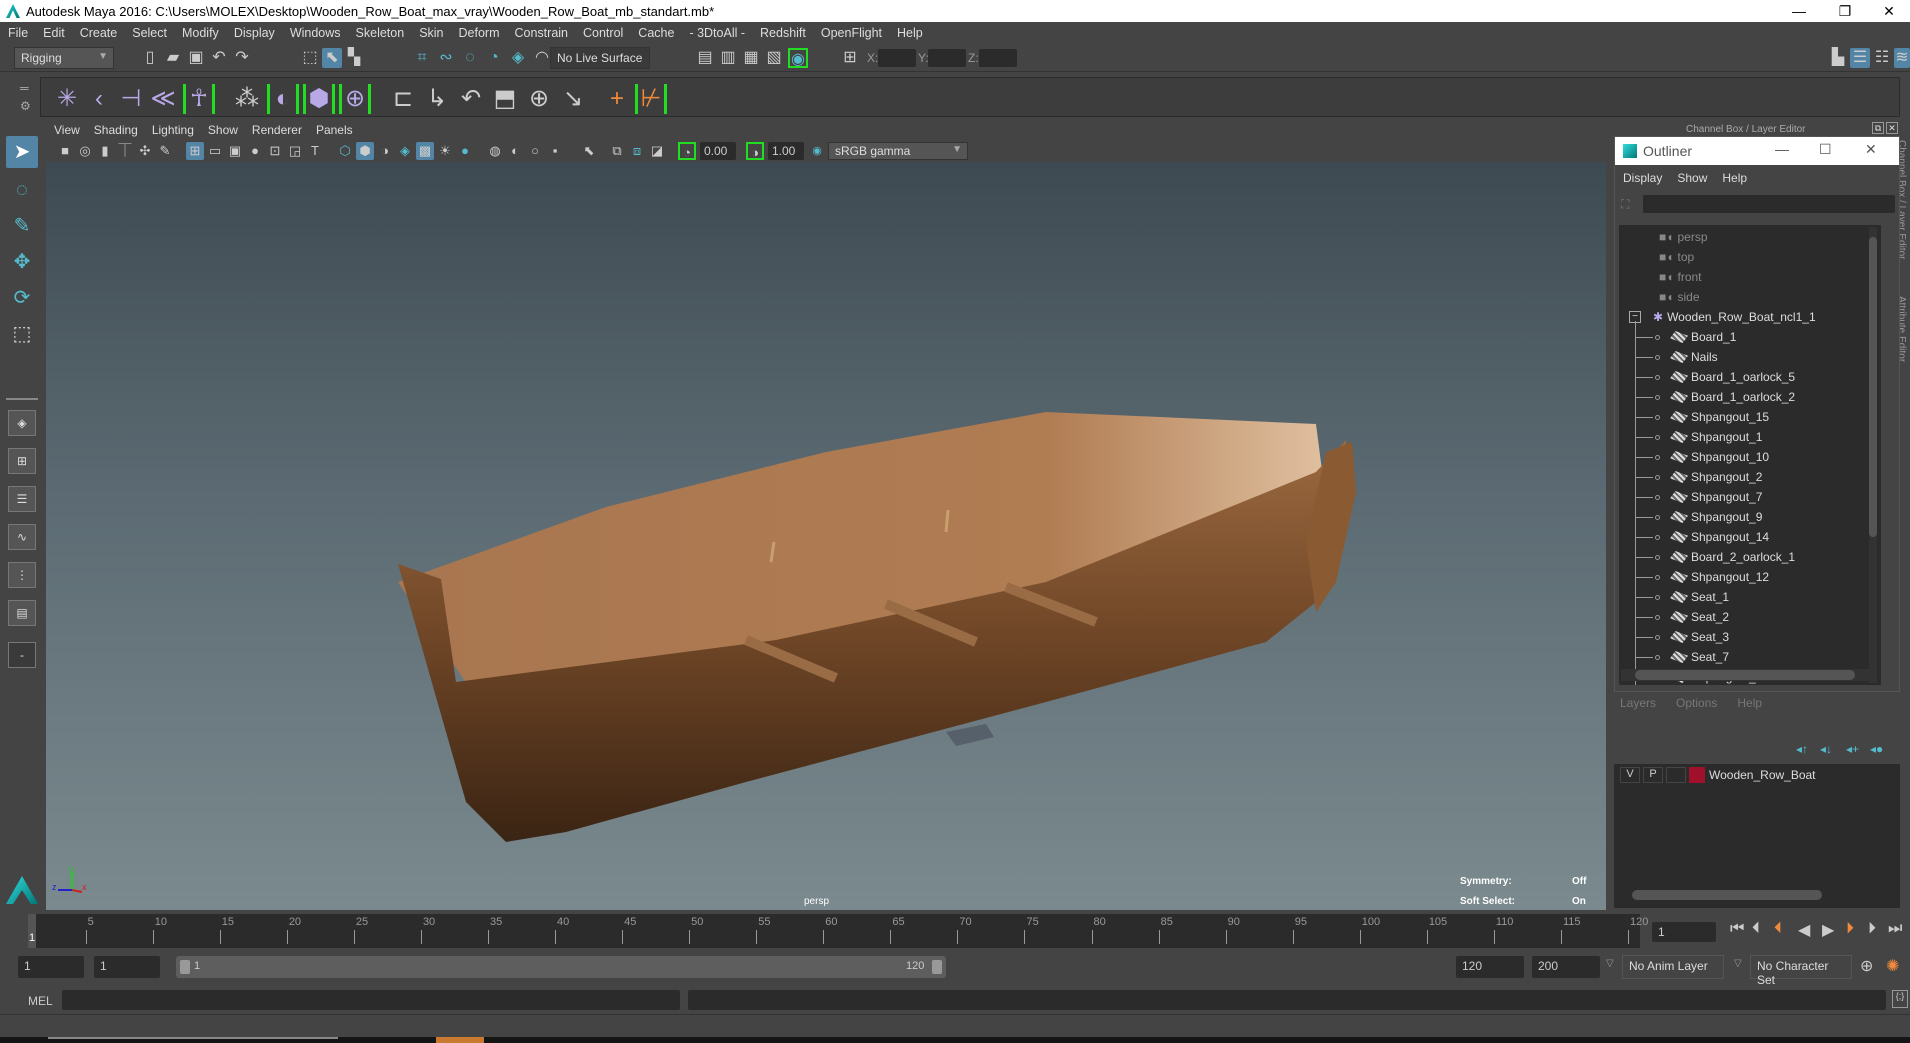 This screenshot has width=1910, height=1043. Describe the element at coordinates (1680, 277) in the screenshot. I see `outliner-camera-front: ■◖ front` at that location.